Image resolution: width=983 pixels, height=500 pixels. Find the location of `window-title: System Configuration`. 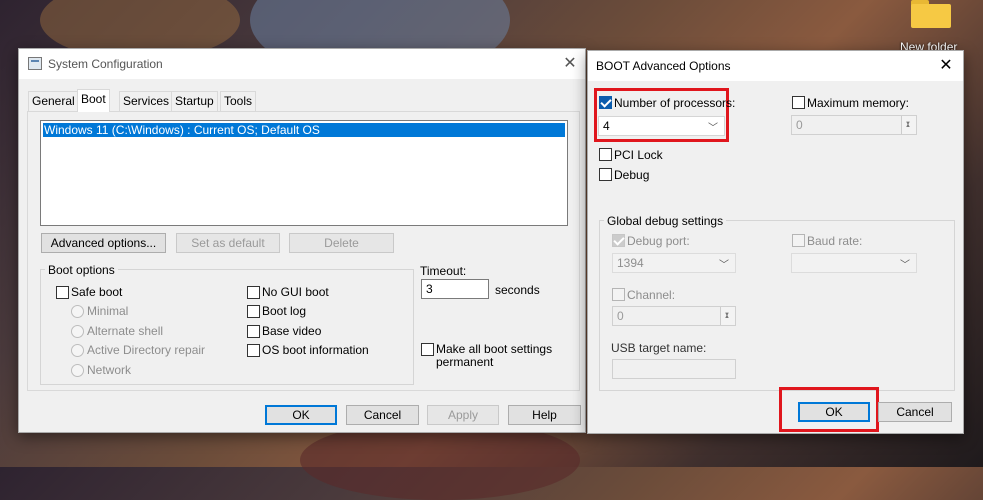

window-title: System Configuration is located at coordinates (105, 64).